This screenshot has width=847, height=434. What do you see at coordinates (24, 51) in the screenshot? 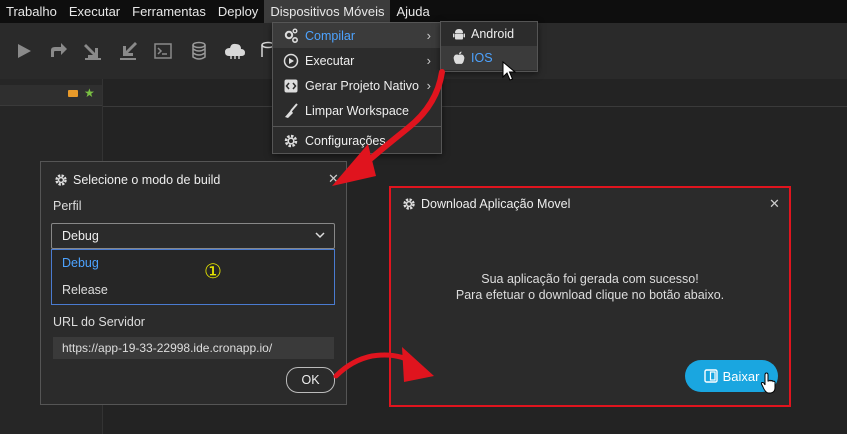
I see `run-icon` at bounding box center [24, 51].